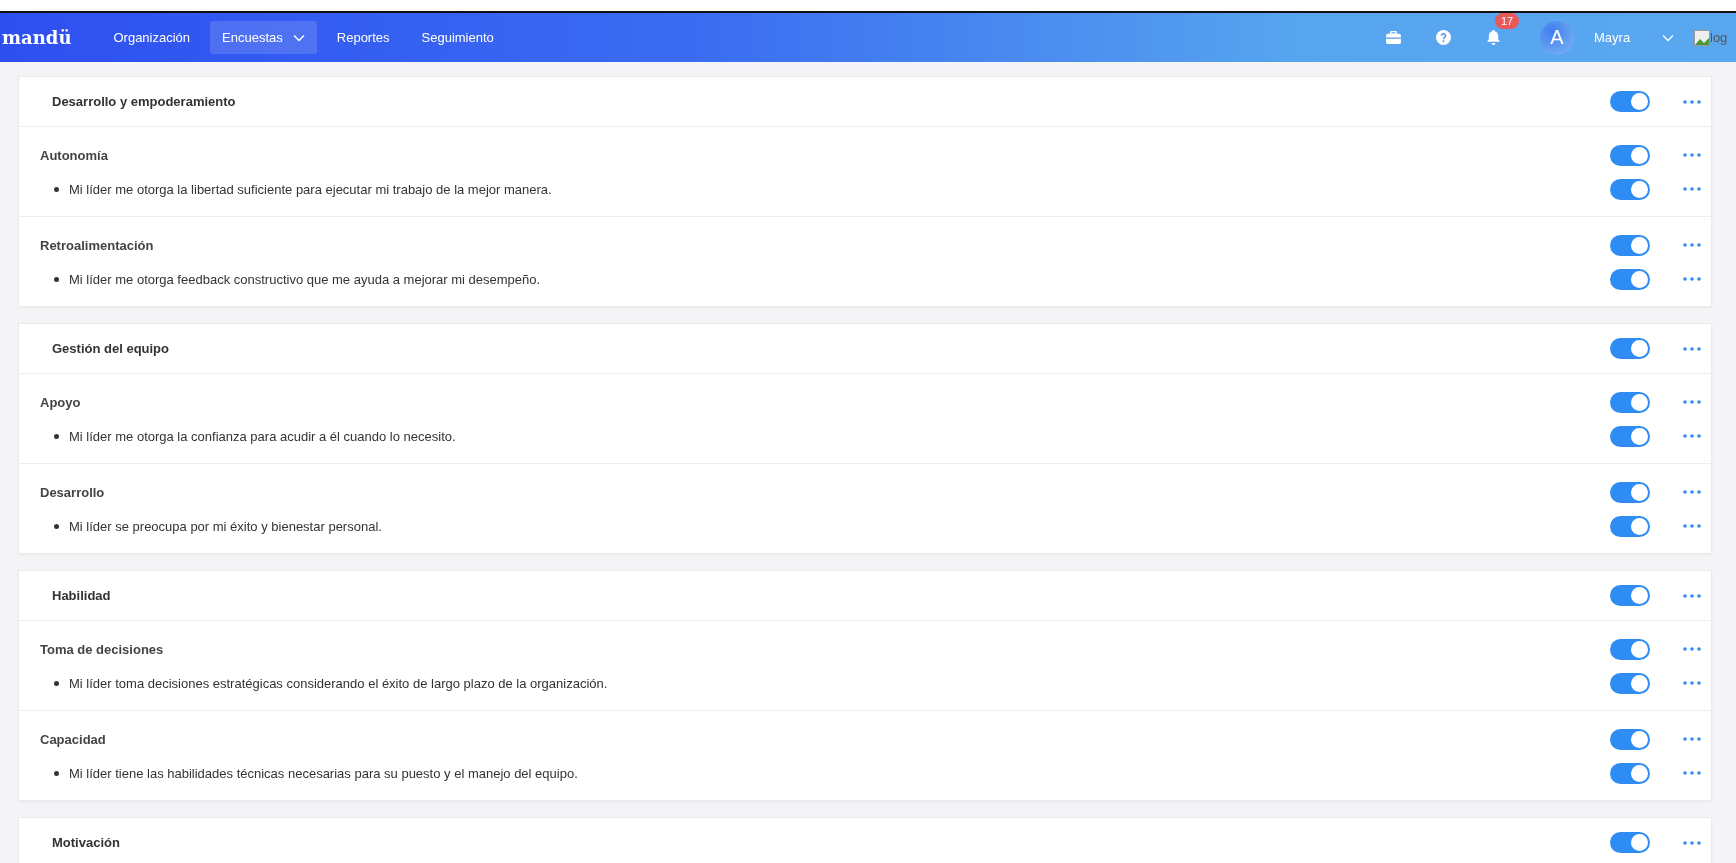  Describe the element at coordinates (226, 526) in the screenshot. I see `question-text: Mi líder se preocupa por mi éxito y bienestar personal.` at that location.